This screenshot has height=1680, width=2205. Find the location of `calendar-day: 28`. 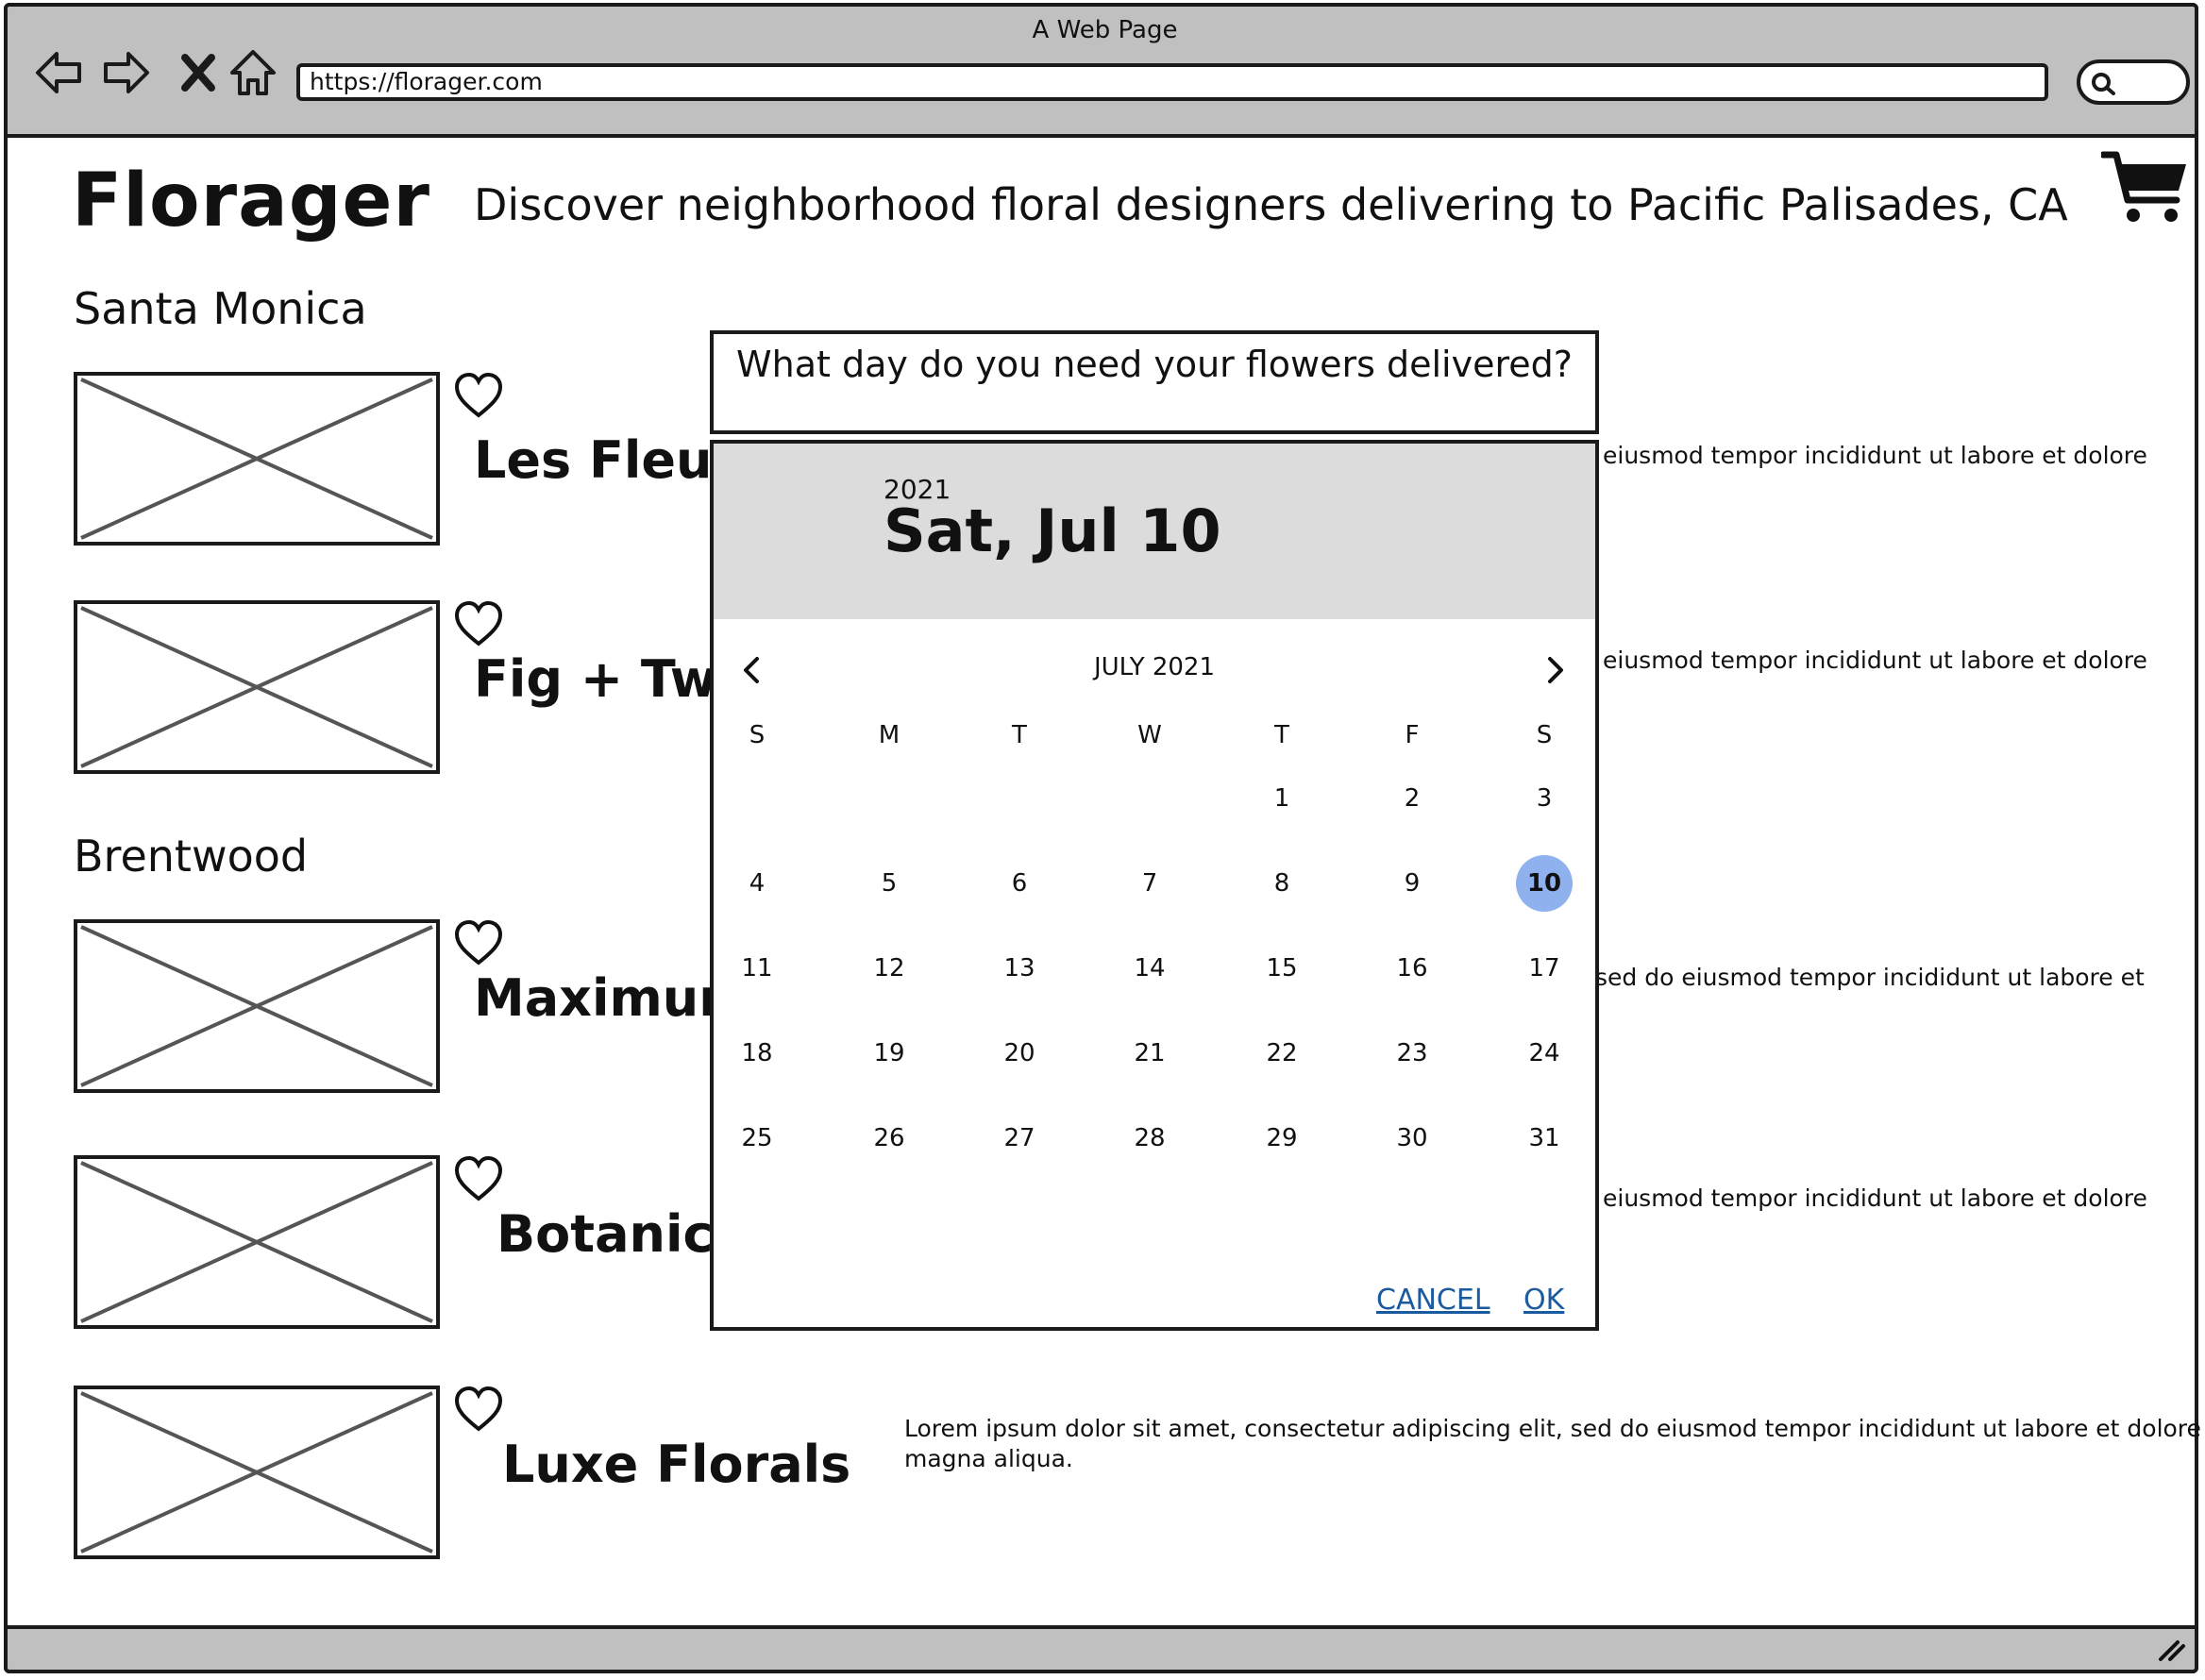

calendar-day: 28 is located at coordinates (1149, 1138).